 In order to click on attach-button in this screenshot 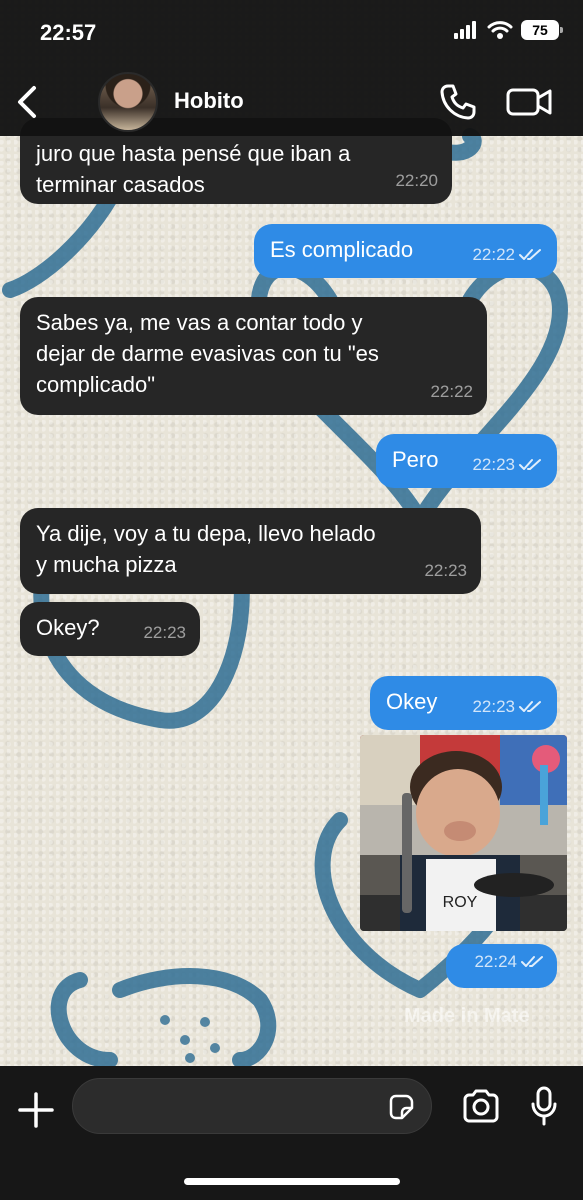, I will do `click(36, 1110)`.